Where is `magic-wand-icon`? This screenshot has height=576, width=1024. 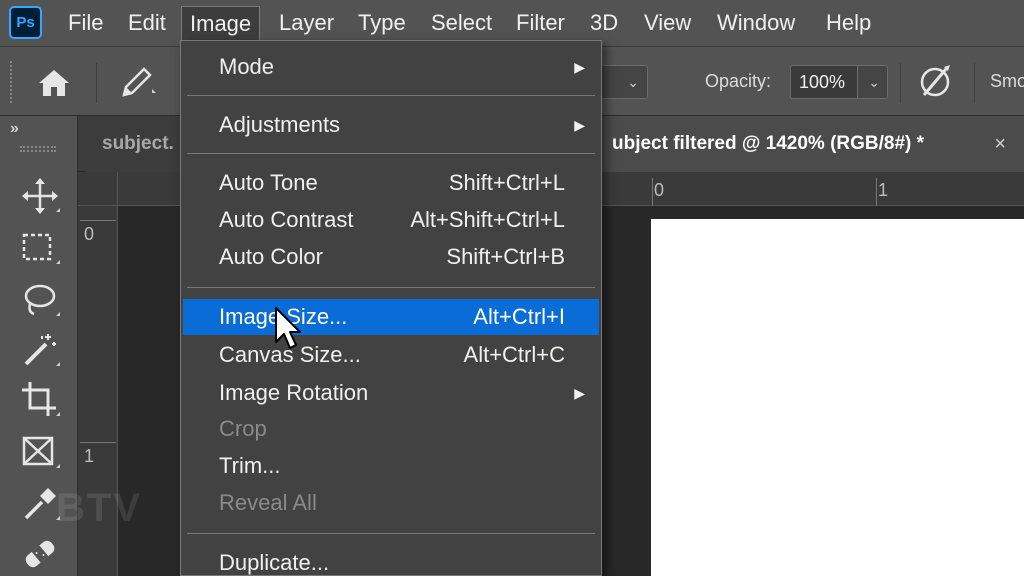 magic-wand-icon is located at coordinates (40, 350).